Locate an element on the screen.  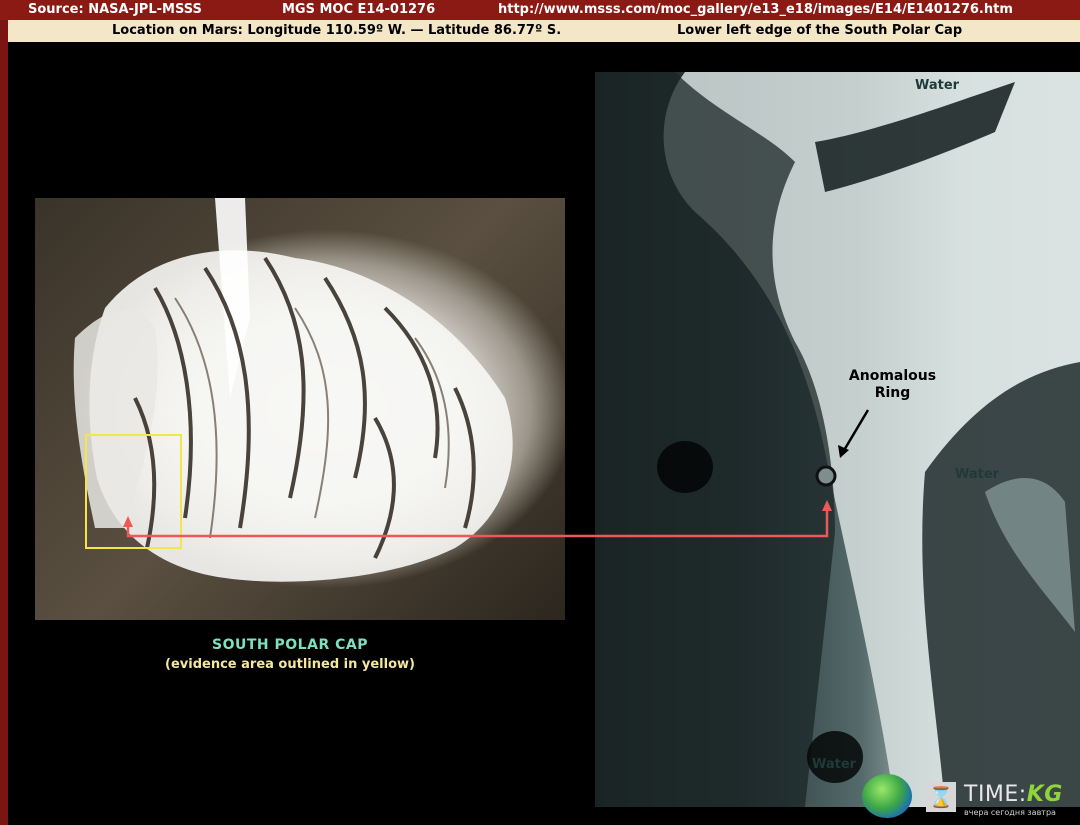
connector-arrow-line is located at coordinates (477, 521).